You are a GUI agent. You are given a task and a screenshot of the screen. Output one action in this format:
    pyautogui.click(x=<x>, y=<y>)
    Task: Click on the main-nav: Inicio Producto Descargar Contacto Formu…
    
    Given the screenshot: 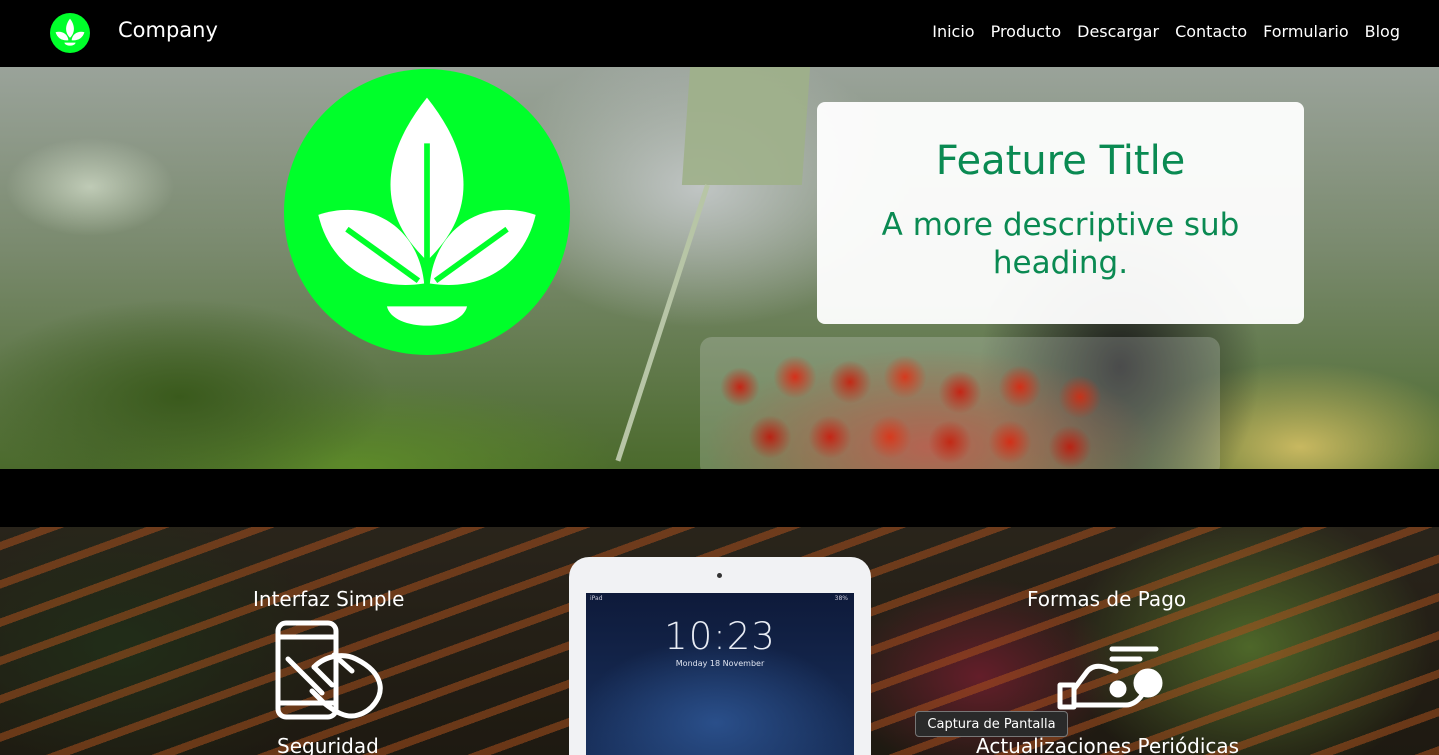 What is the action you would take?
    pyautogui.click(x=1166, y=31)
    